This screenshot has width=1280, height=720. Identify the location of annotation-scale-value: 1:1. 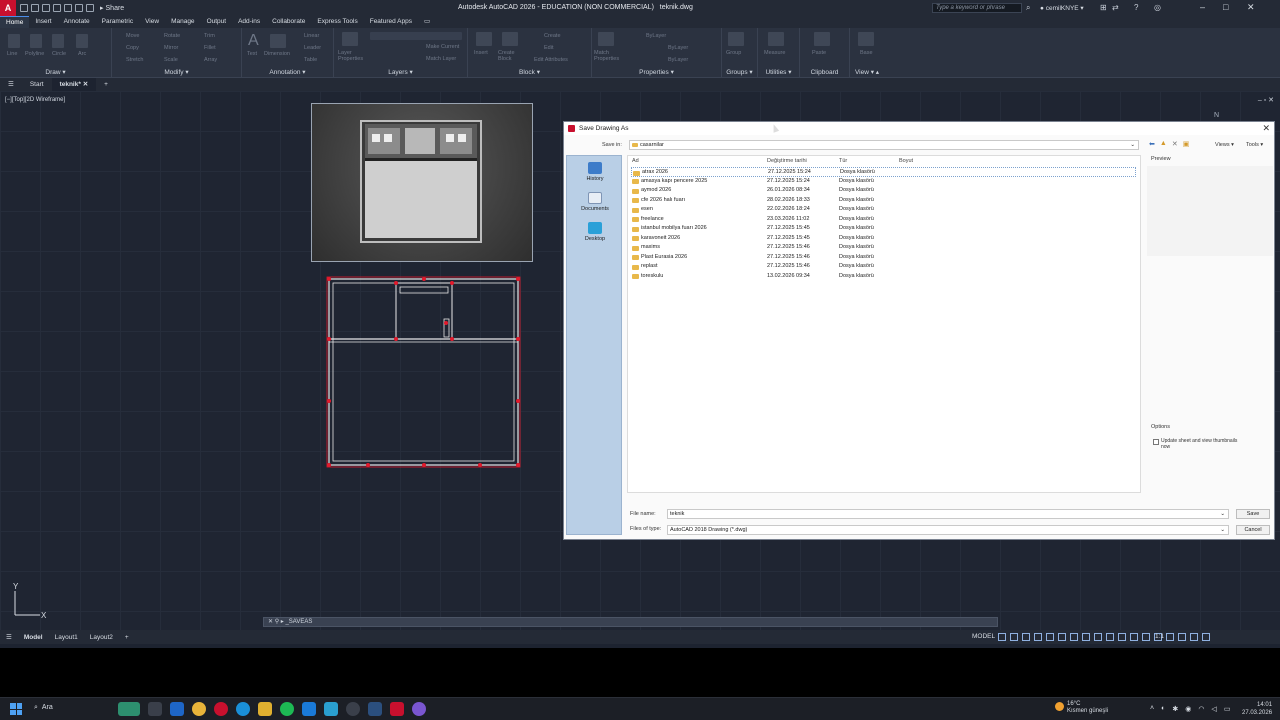
(1159, 636).